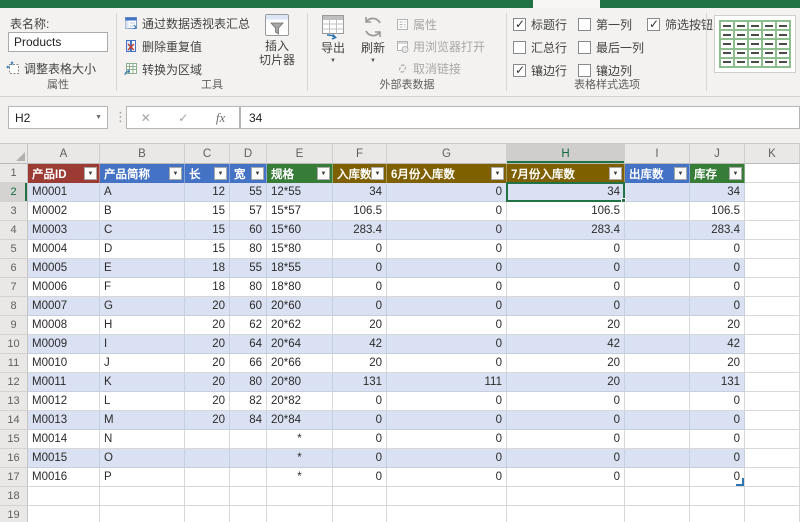  What do you see at coordinates (428, 68) in the screenshot?
I see `unlink-button: 取消链接` at bounding box center [428, 68].